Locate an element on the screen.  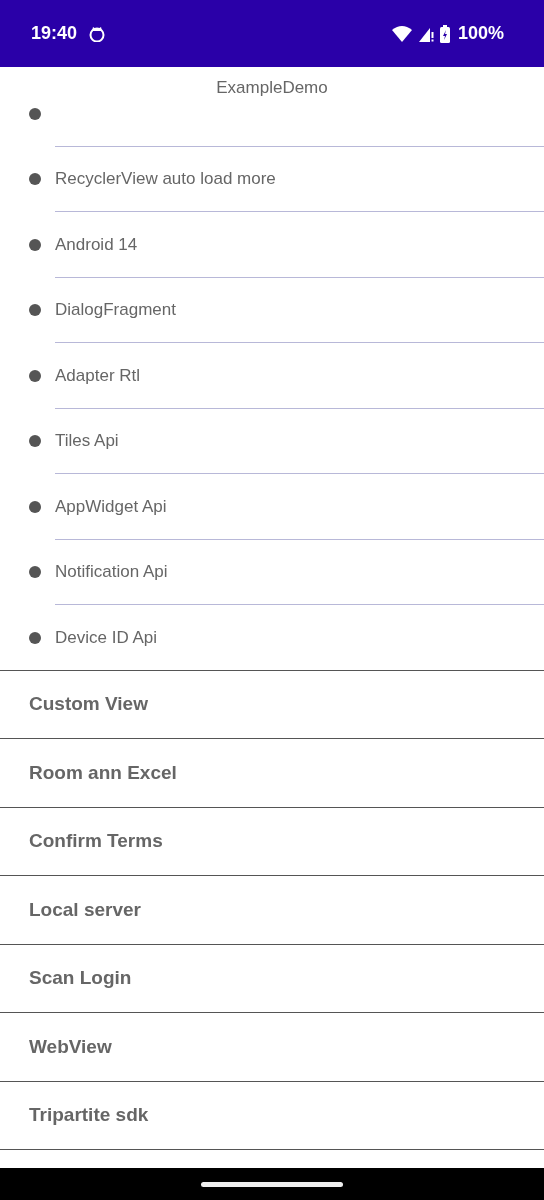
list-item: RecyclerView auto load more is located at coordinates (272, 179).